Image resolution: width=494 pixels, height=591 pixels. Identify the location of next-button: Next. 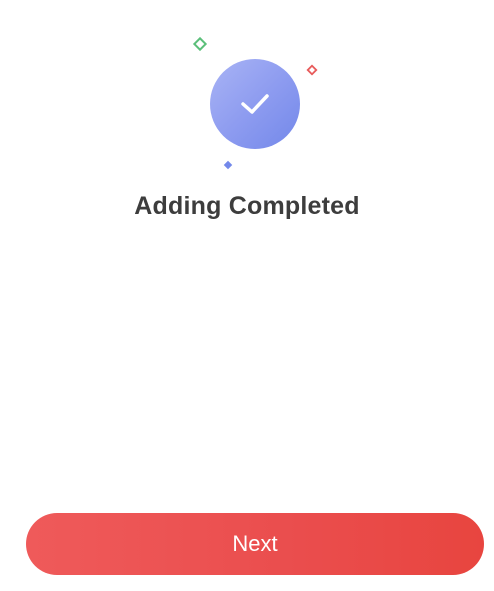
(255, 544).